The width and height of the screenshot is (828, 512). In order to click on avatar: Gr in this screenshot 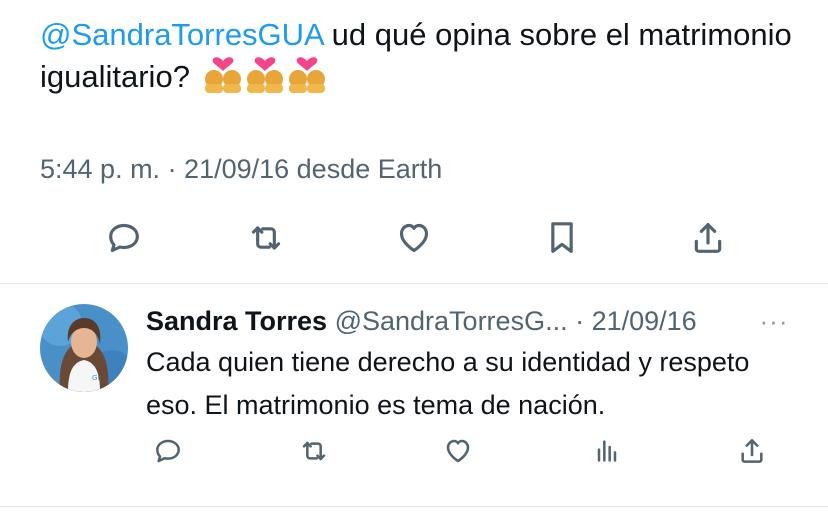, I will do `click(84, 348)`.